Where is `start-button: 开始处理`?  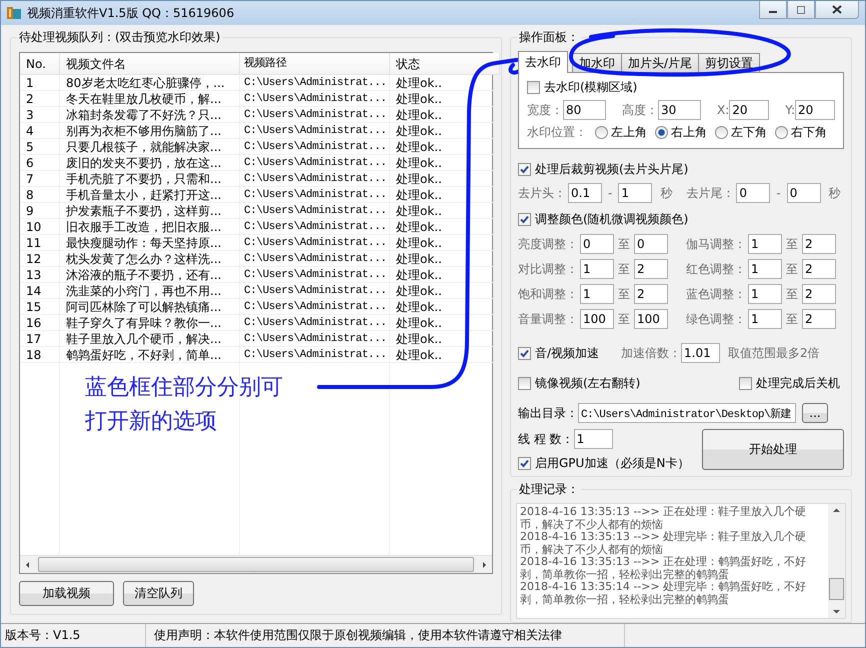
start-button: 开始处理 is located at coordinates (773, 449).